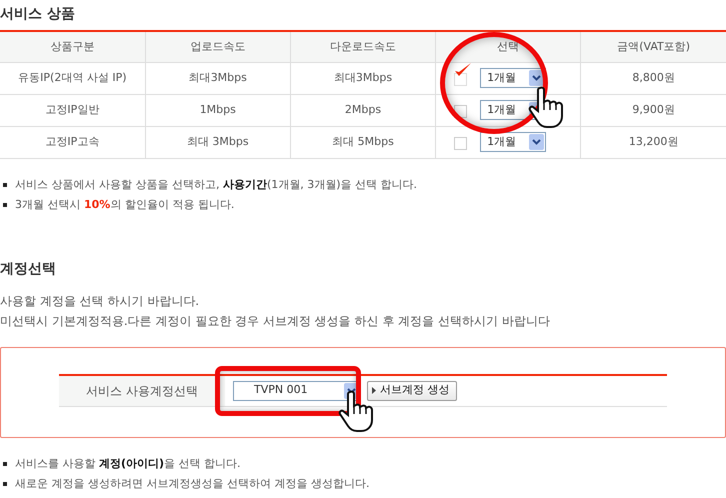 This screenshot has width=726, height=498. What do you see at coordinates (216, 184) in the screenshot?
I see `note-text: 서비스 상품에서 사용할 상품을 선택하고, 사용기간(1개월, 3개월)을 선택 합니다.` at bounding box center [216, 184].